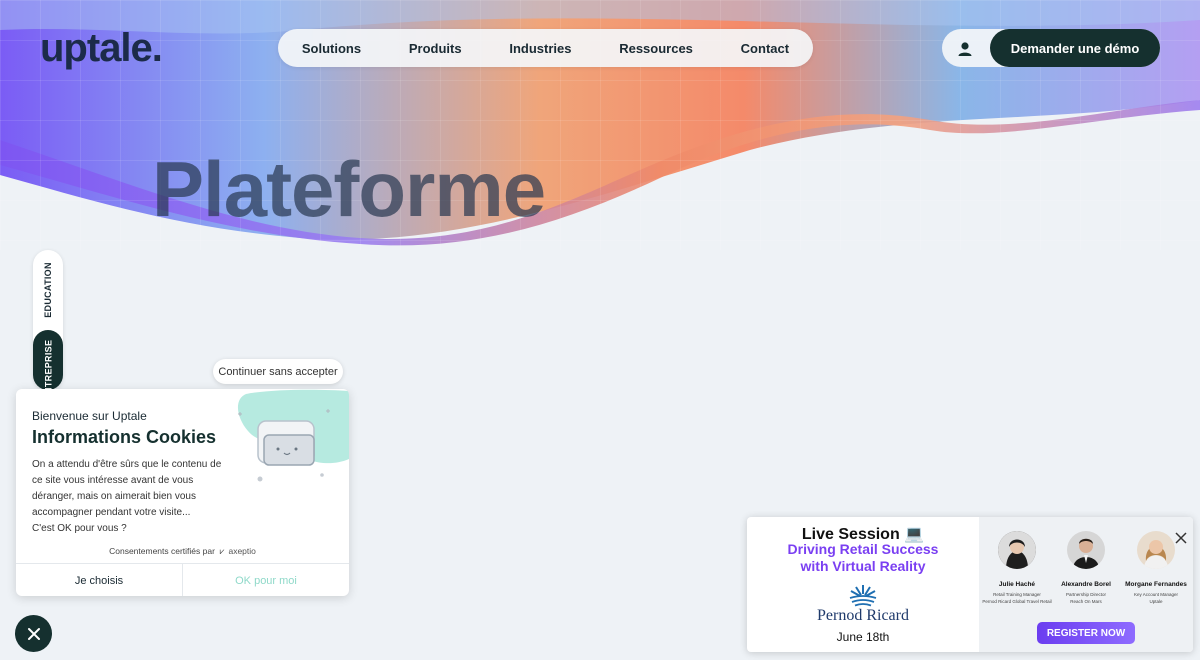 This screenshot has width=1200, height=660. I want to click on cookie-buttons: Je choisis OK pour moi, so click(182, 579).